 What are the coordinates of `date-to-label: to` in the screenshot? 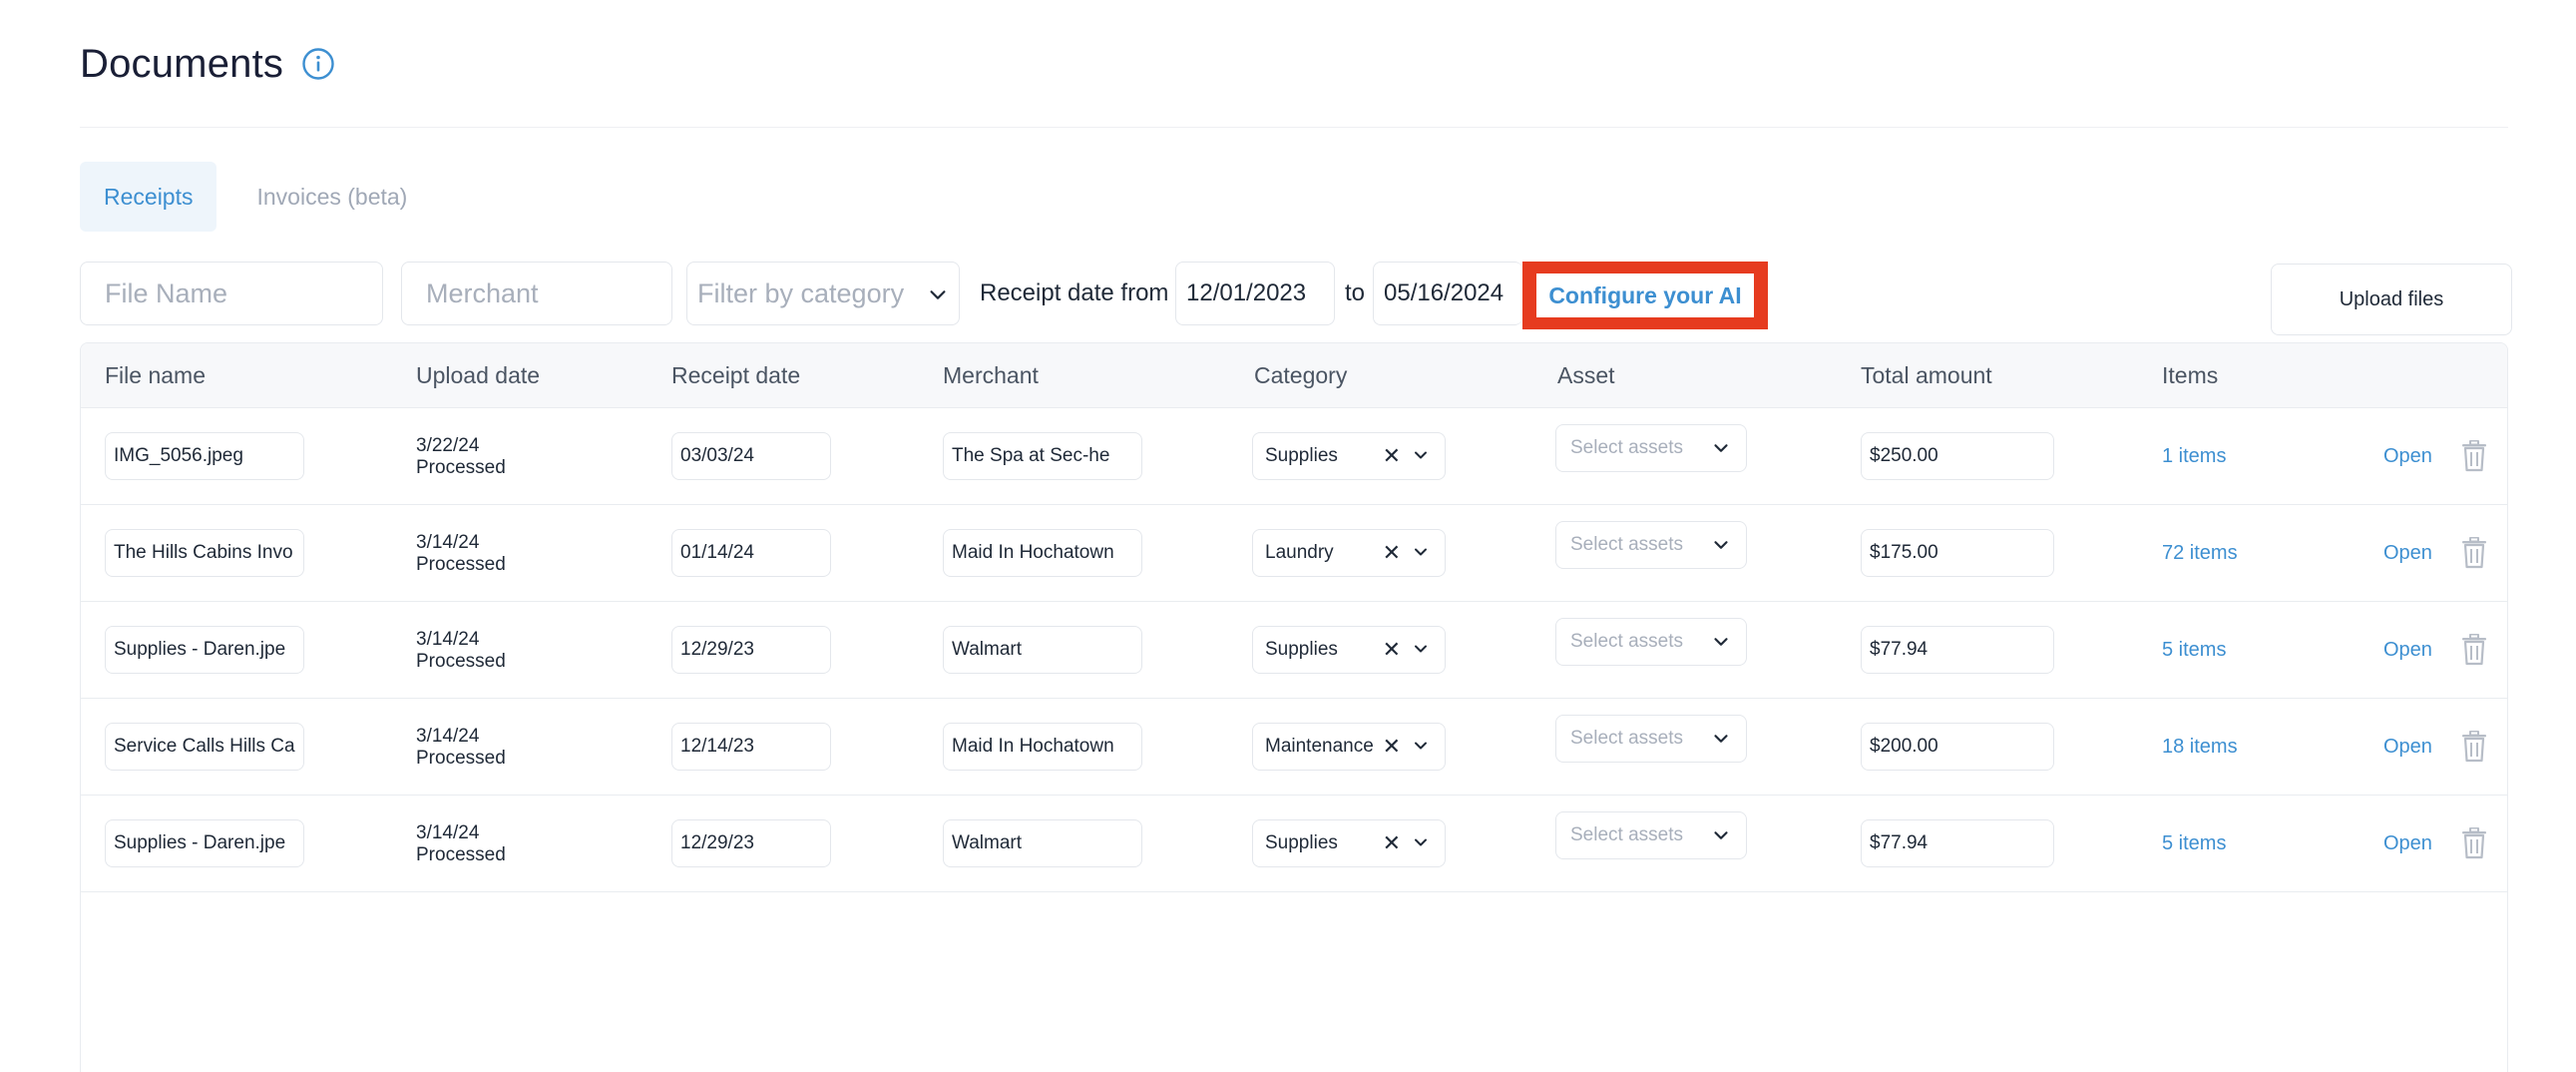 It's located at (1355, 292).